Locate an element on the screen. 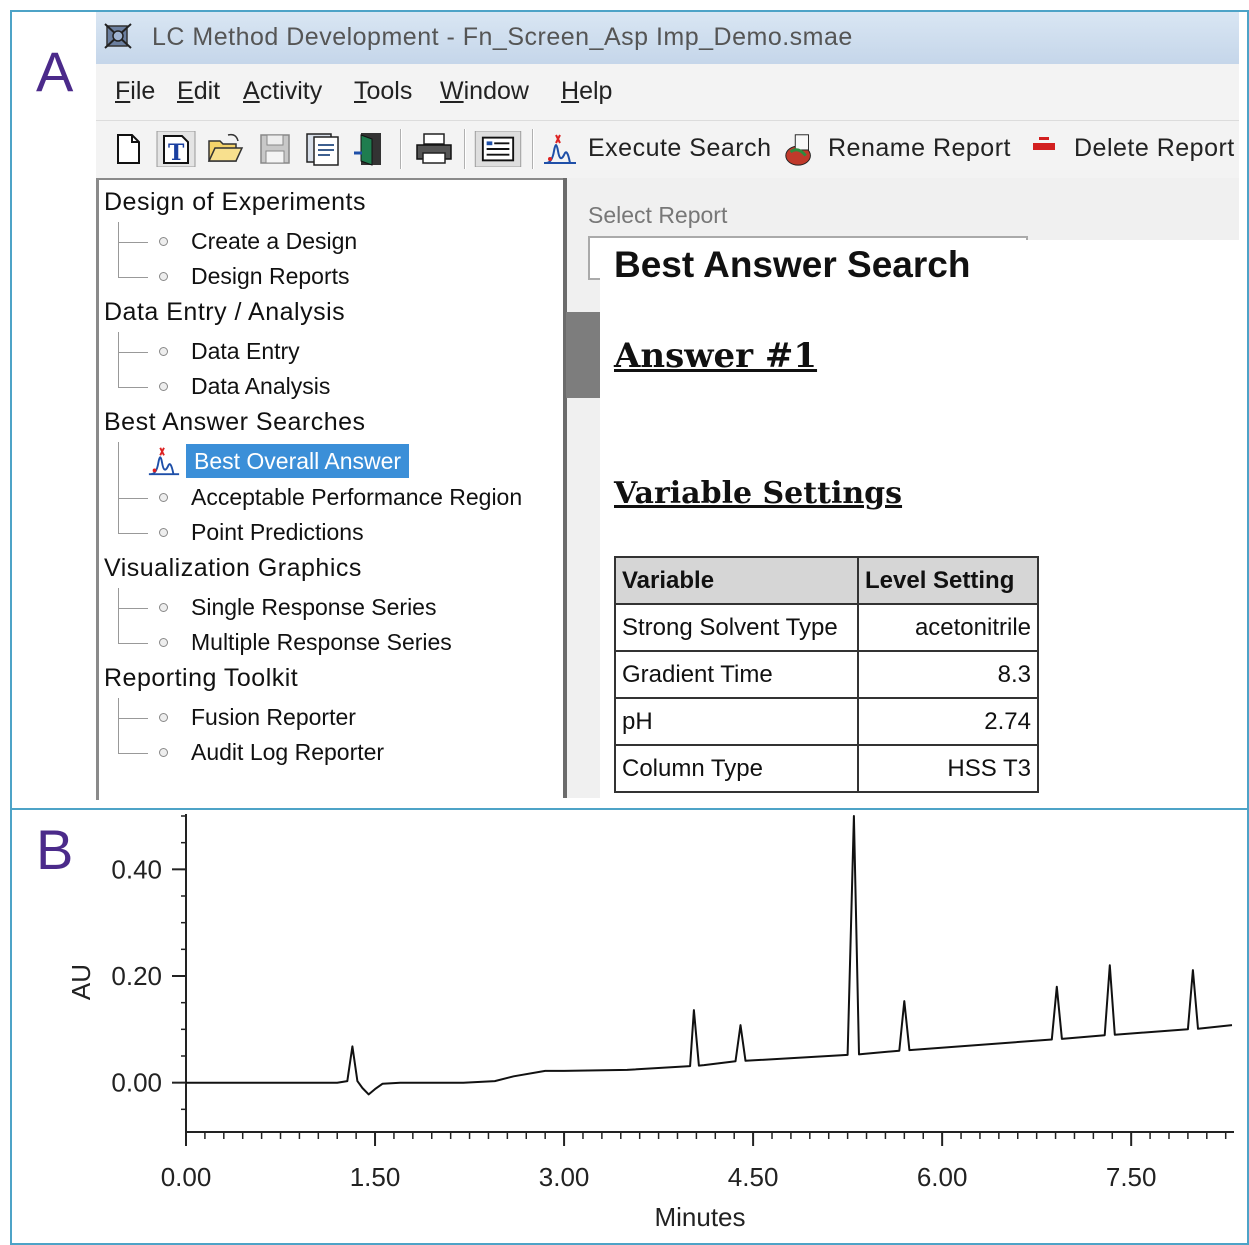 The image size is (1249, 1245). variable-cell: Strong Solvent Type is located at coordinates (736, 627).